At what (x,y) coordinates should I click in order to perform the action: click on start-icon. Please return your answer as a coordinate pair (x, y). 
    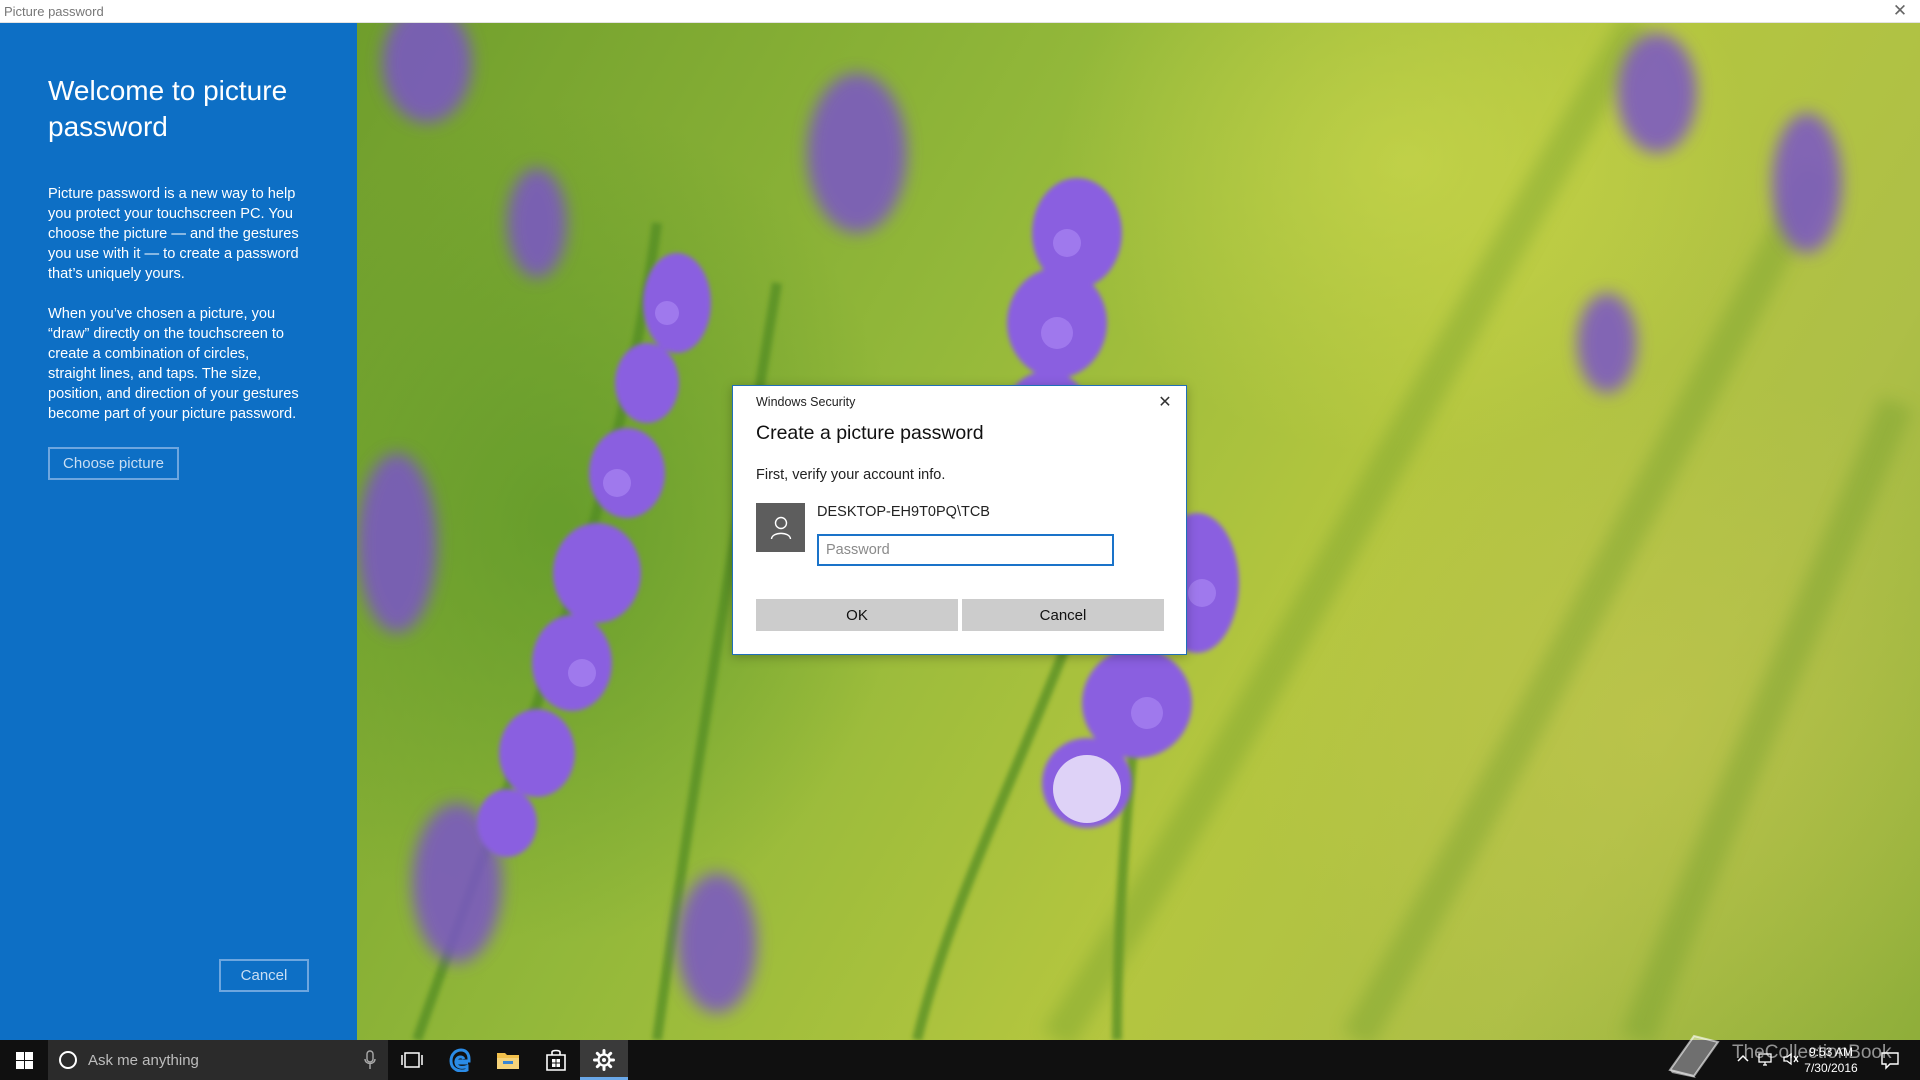
    Looking at the image, I should click on (24, 1060).